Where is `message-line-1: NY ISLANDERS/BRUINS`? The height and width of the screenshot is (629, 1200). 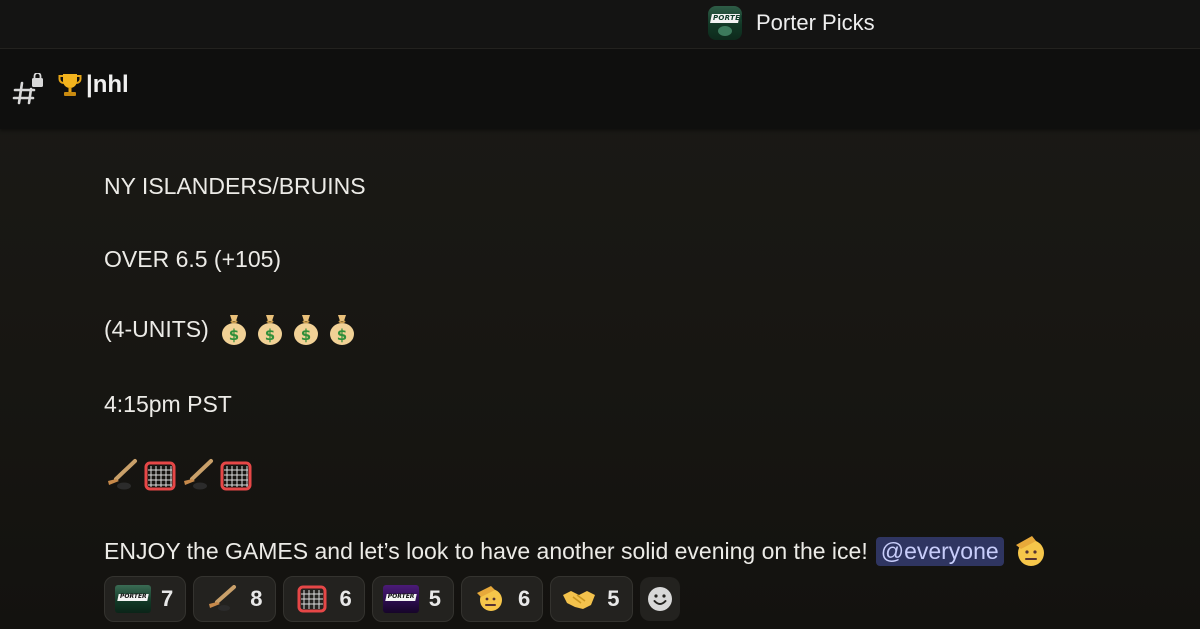 message-line-1: NY ISLANDERS/BRUINS is located at coordinates (235, 186).